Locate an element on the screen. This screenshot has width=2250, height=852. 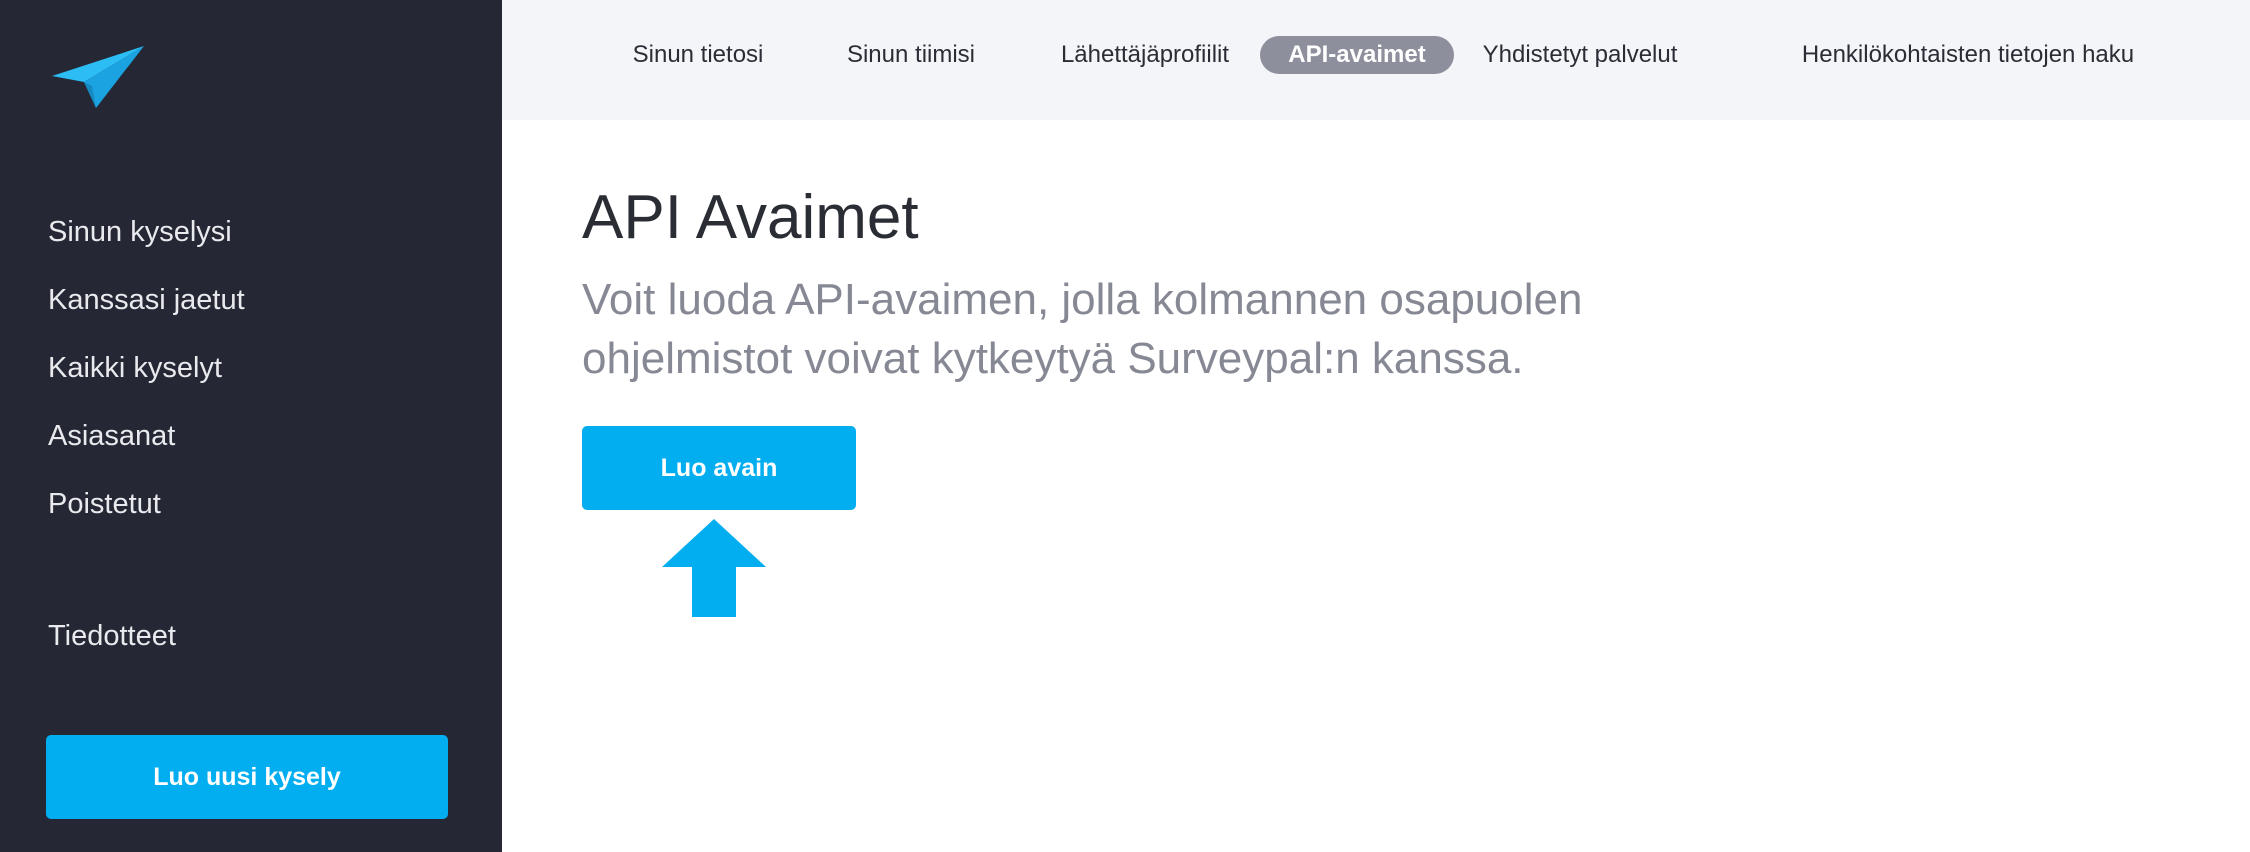
sidebar-item-shared-with-you: Kanssasi jaetut is located at coordinates (146, 300).